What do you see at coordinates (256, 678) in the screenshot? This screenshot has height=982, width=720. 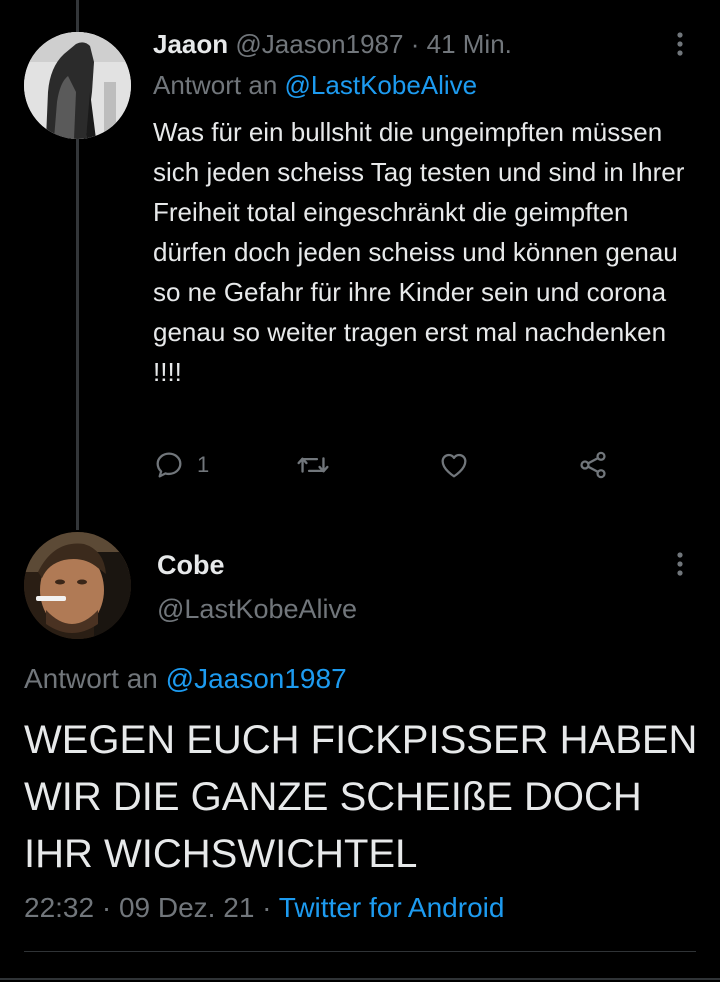 I see `reply-to-link: @Jaason1987` at bounding box center [256, 678].